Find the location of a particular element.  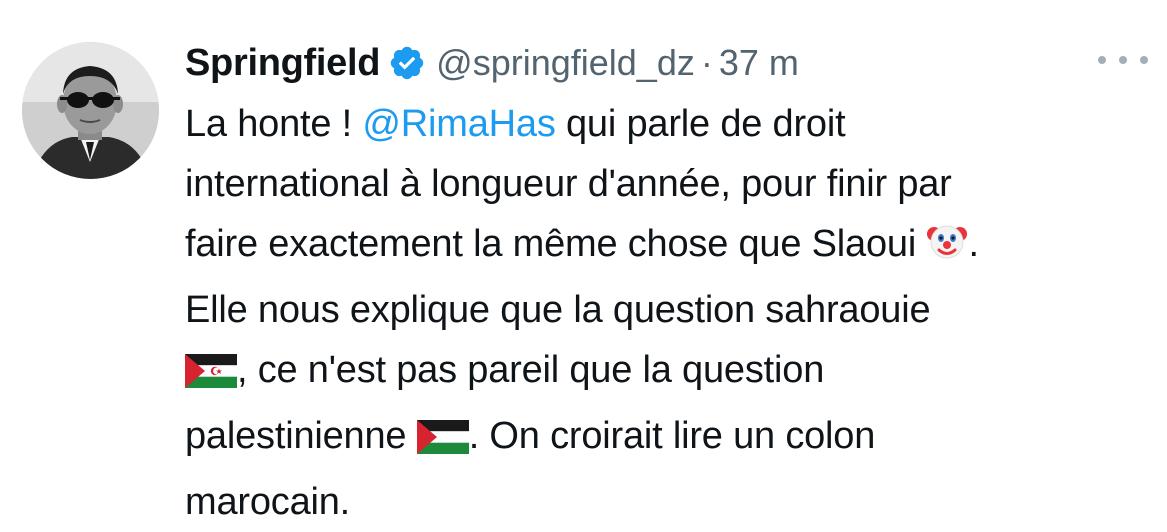

western-sahara-flag-emoji is located at coordinates (211, 376).